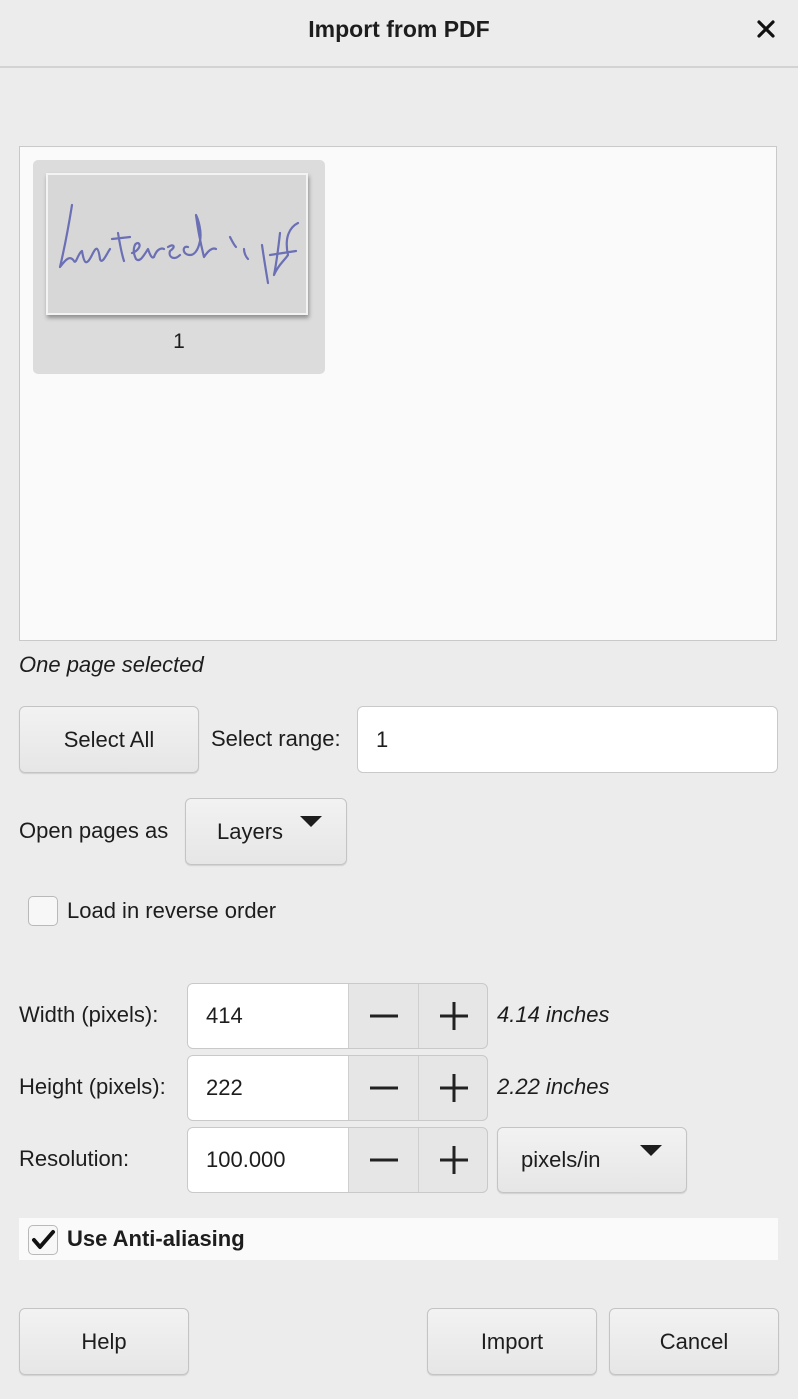  Describe the element at coordinates (694, 1341) in the screenshot. I see `cancel-button: Cancel` at that location.